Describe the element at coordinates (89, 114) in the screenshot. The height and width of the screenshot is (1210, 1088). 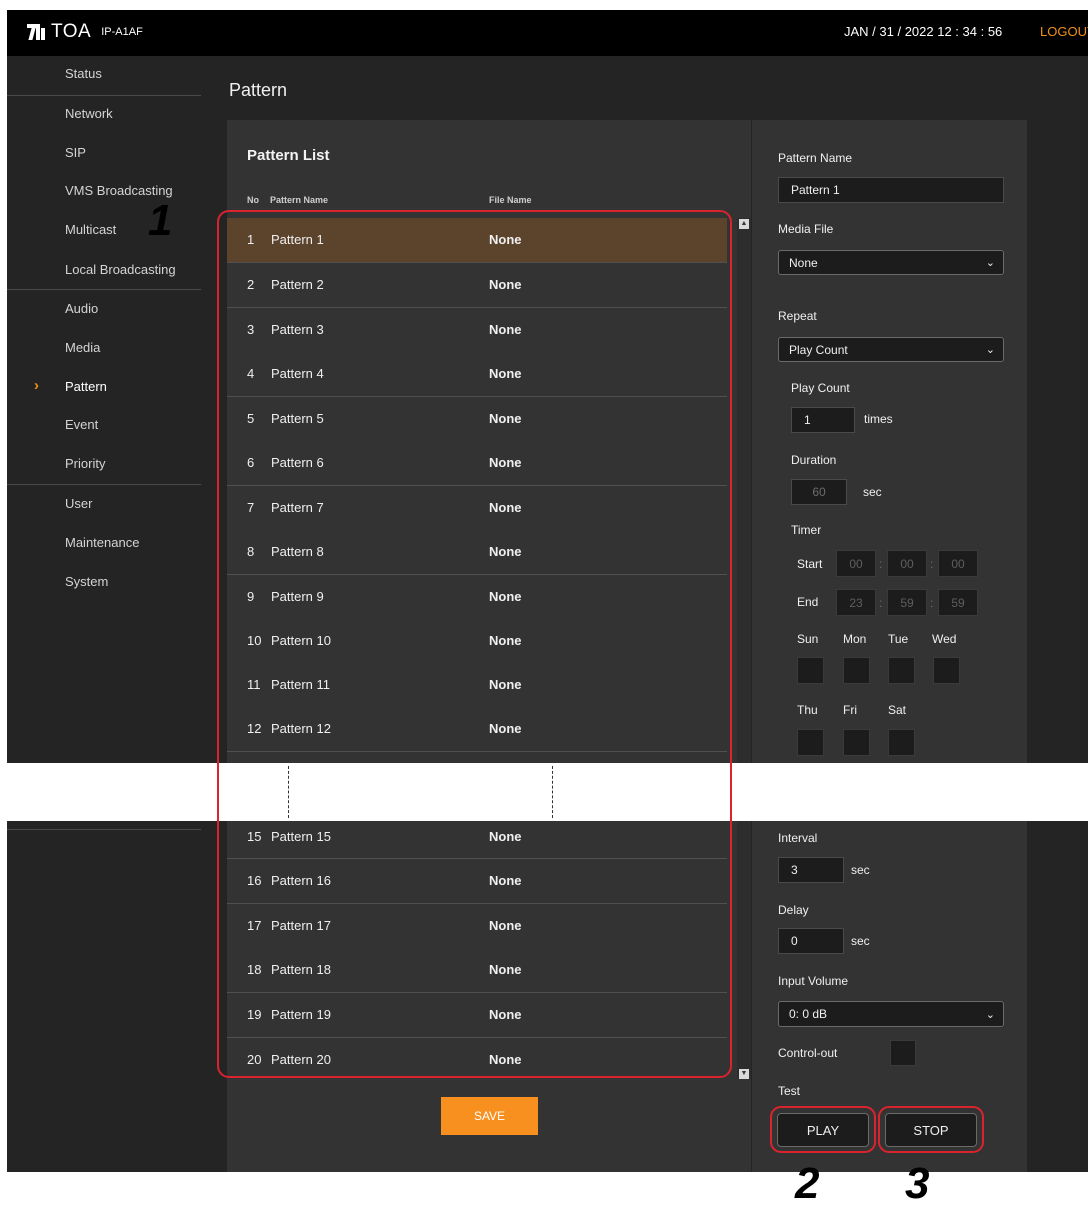
I see `sidebar-item-network: Network` at that location.